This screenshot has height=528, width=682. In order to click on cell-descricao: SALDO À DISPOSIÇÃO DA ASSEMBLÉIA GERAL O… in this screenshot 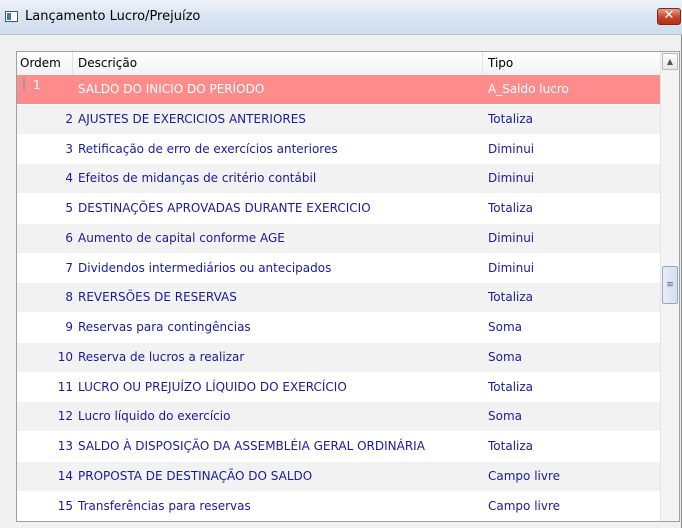, I will do `click(251, 446)`.